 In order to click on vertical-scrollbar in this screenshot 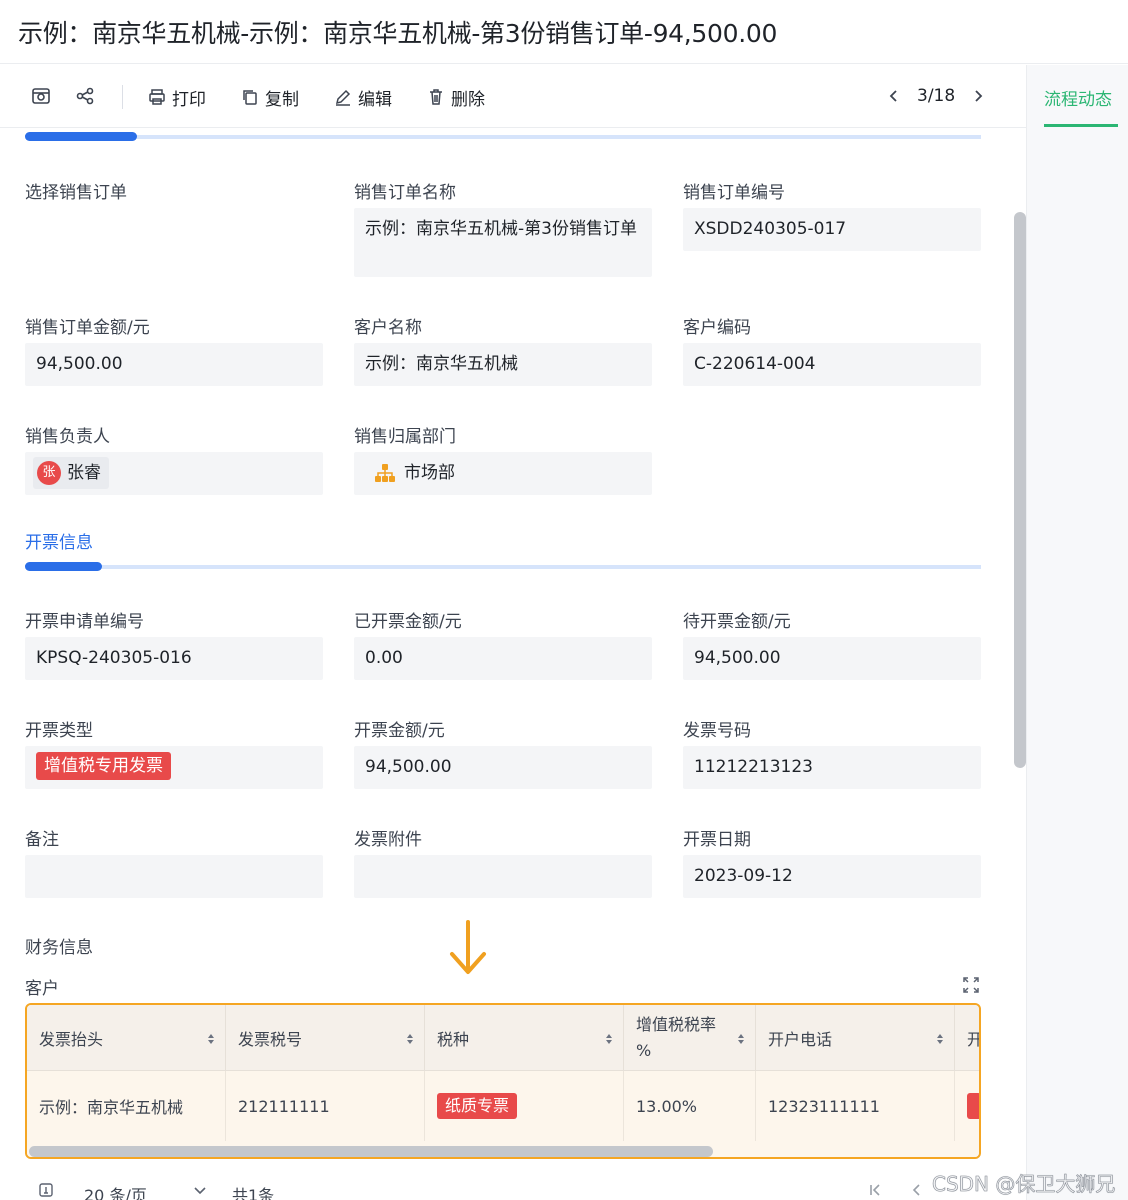, I will do `click(1020, 490)`.